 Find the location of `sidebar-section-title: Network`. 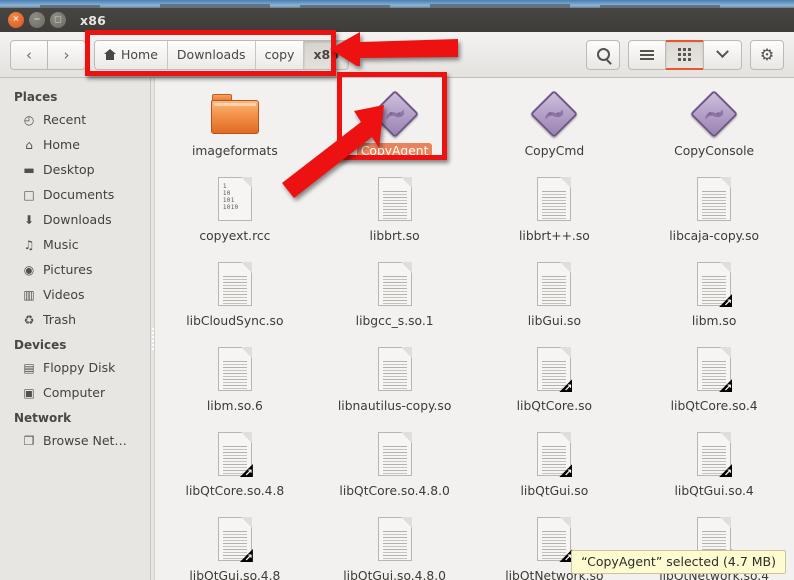

sidebar-section-title: Network is located at coordinates (43, 418).